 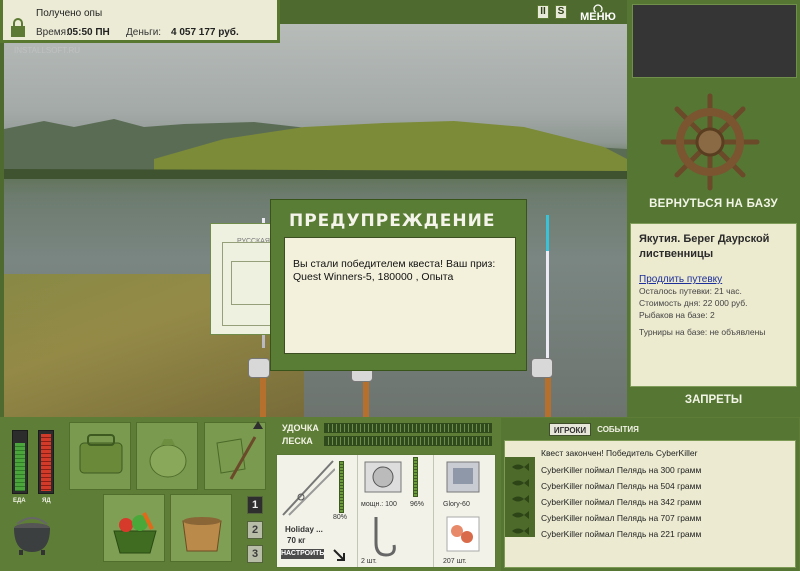 I want to click on rod-weight: 70 кг, so click(x=296, y=540).